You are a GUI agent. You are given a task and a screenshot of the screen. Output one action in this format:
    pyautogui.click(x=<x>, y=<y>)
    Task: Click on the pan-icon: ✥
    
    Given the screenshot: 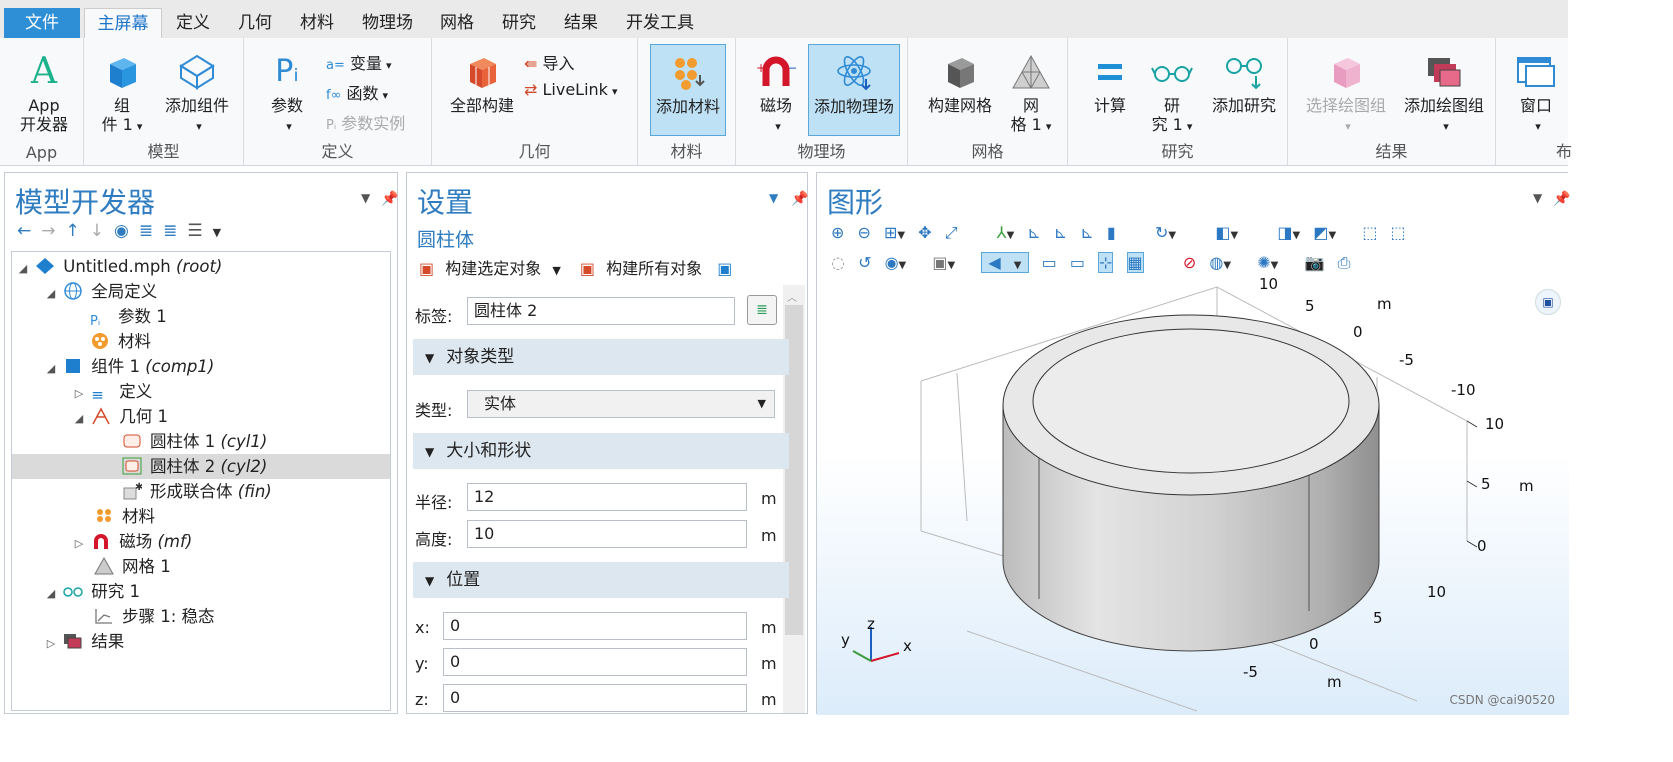 What is the action you would take?
    pyautogui.click(x=924, y=232)
    